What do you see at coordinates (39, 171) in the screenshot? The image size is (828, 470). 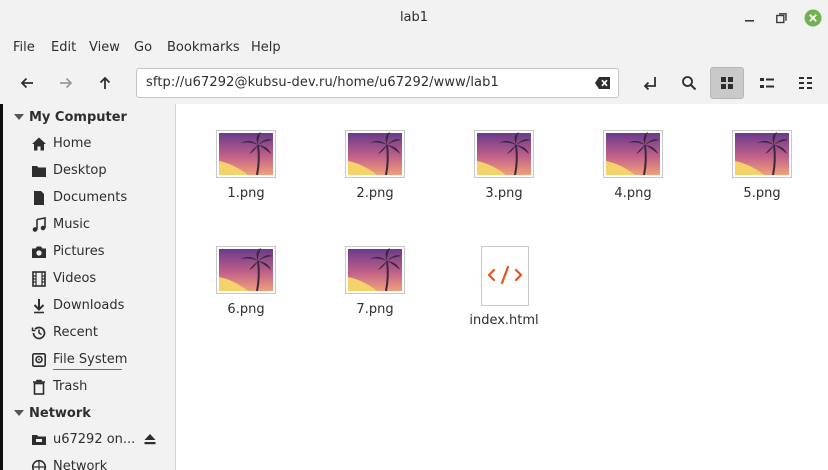 I see `desktop-icon` at bounding box center [39, 171].